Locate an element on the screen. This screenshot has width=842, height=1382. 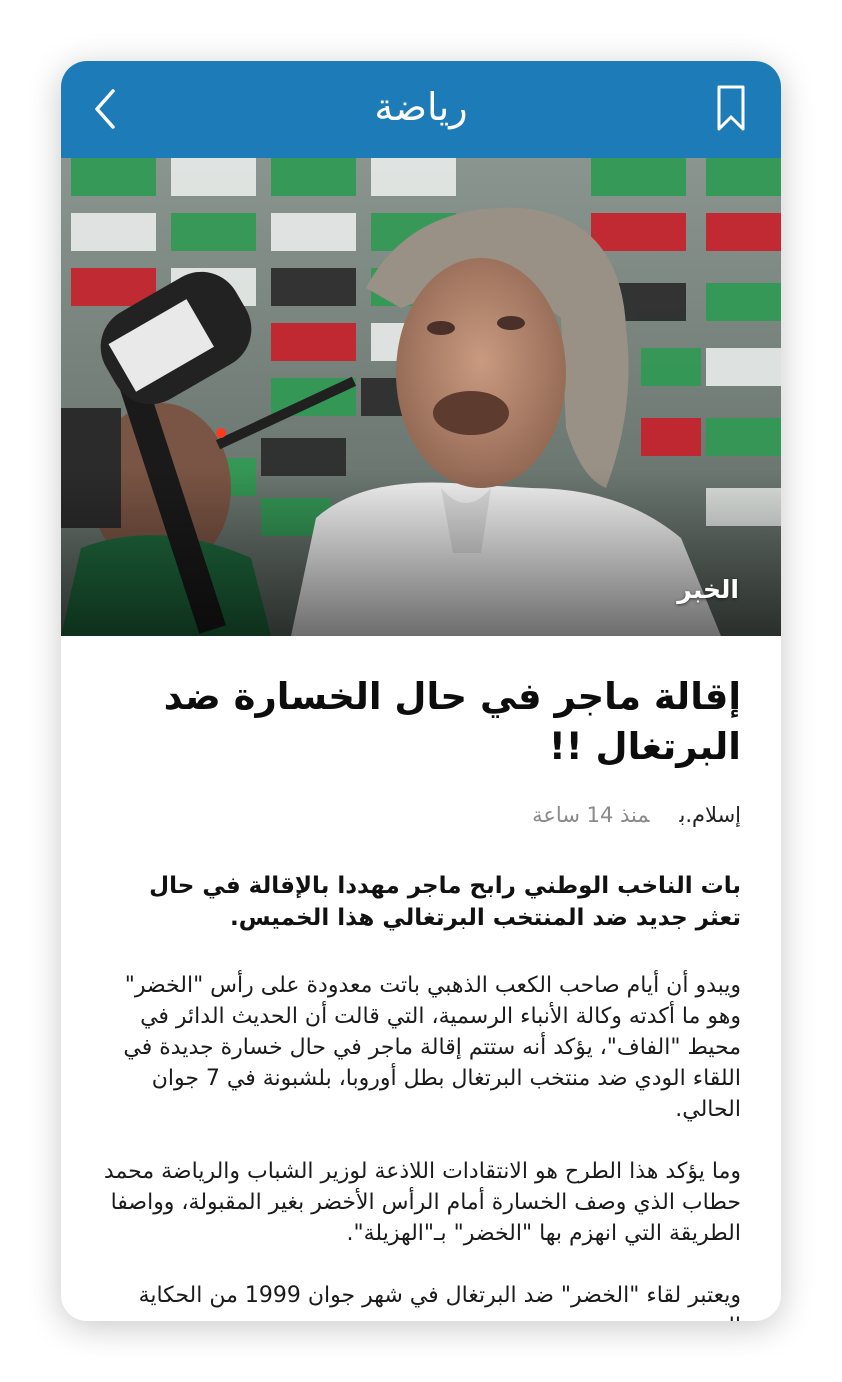
article-time: منذ 14 ساعة is located at coordinates (591, 815).